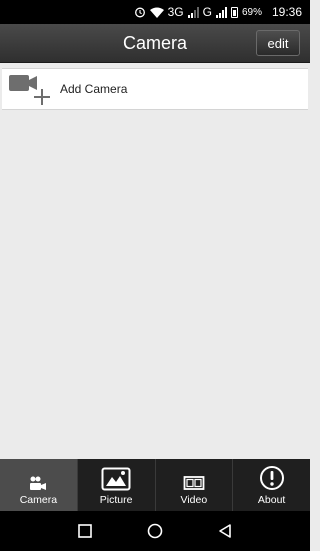 The width and height of the screenshot is (320, 551). I want to click on picture-icon, so click(116, 479).